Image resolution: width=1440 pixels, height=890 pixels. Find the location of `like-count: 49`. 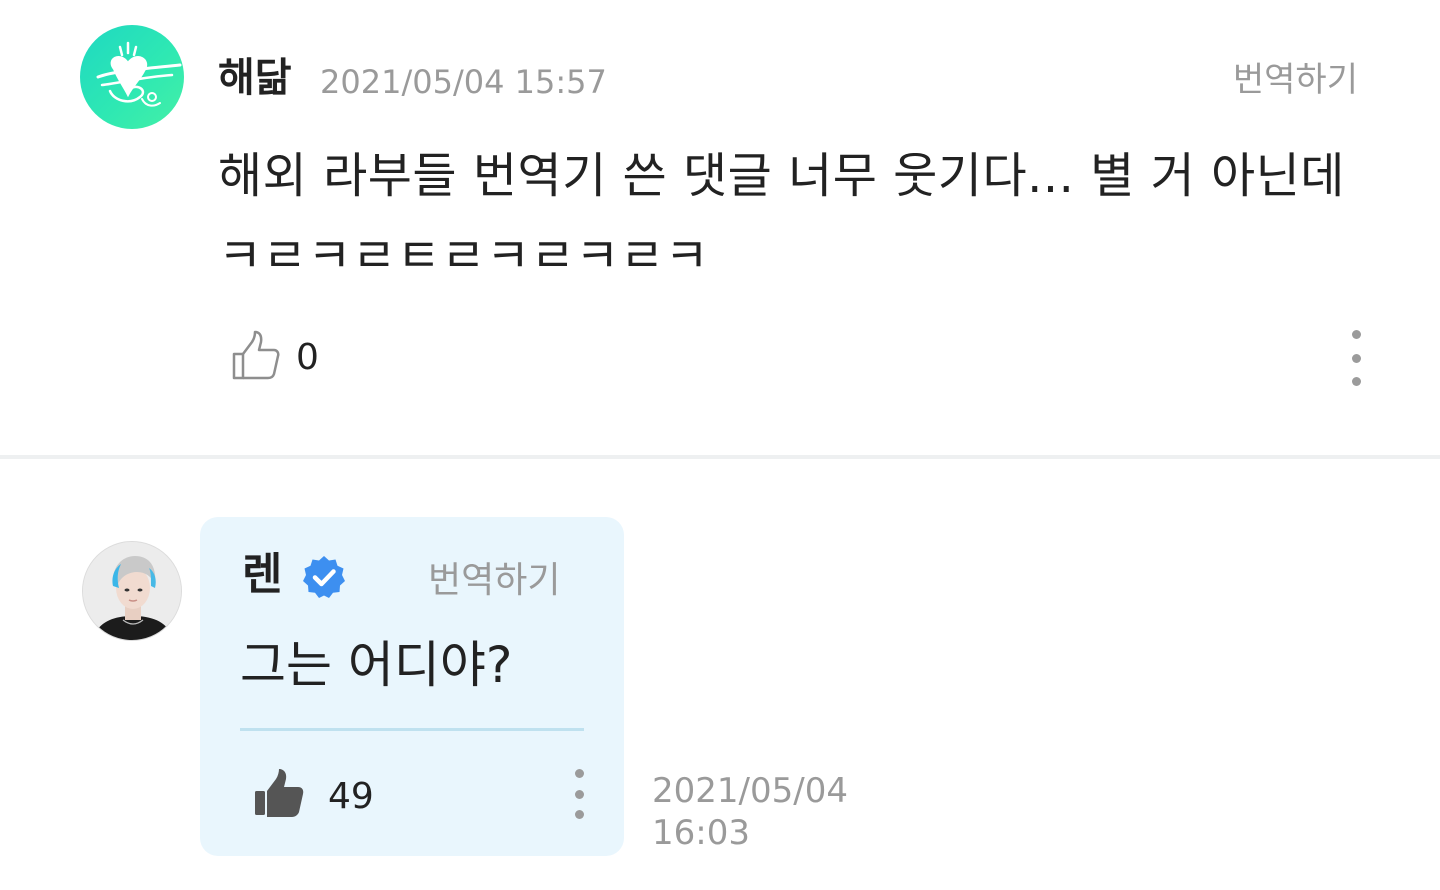

like-count: 49 is located at coordinates (351, 796).